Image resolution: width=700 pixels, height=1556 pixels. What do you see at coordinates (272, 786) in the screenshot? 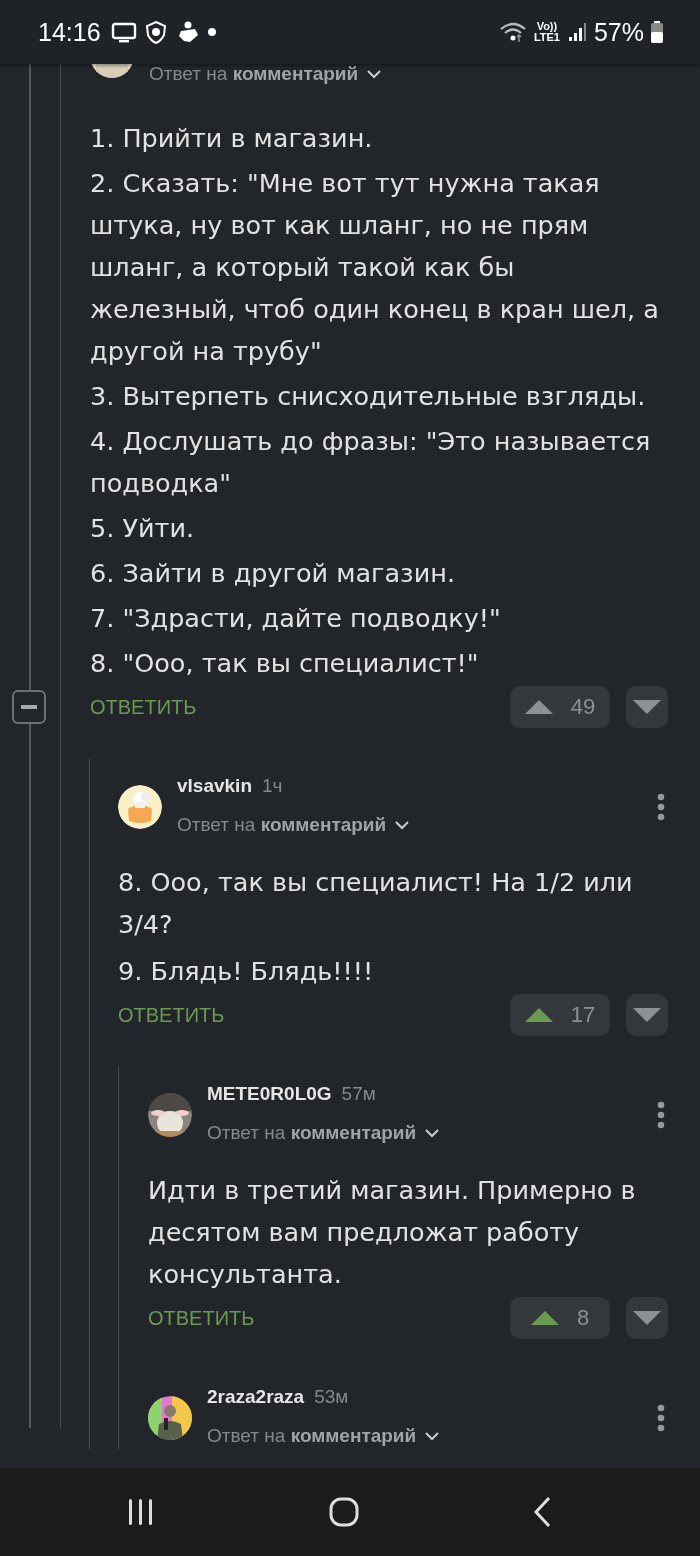
I see `comment-time: 1ч` at bounding box center [272, 786].